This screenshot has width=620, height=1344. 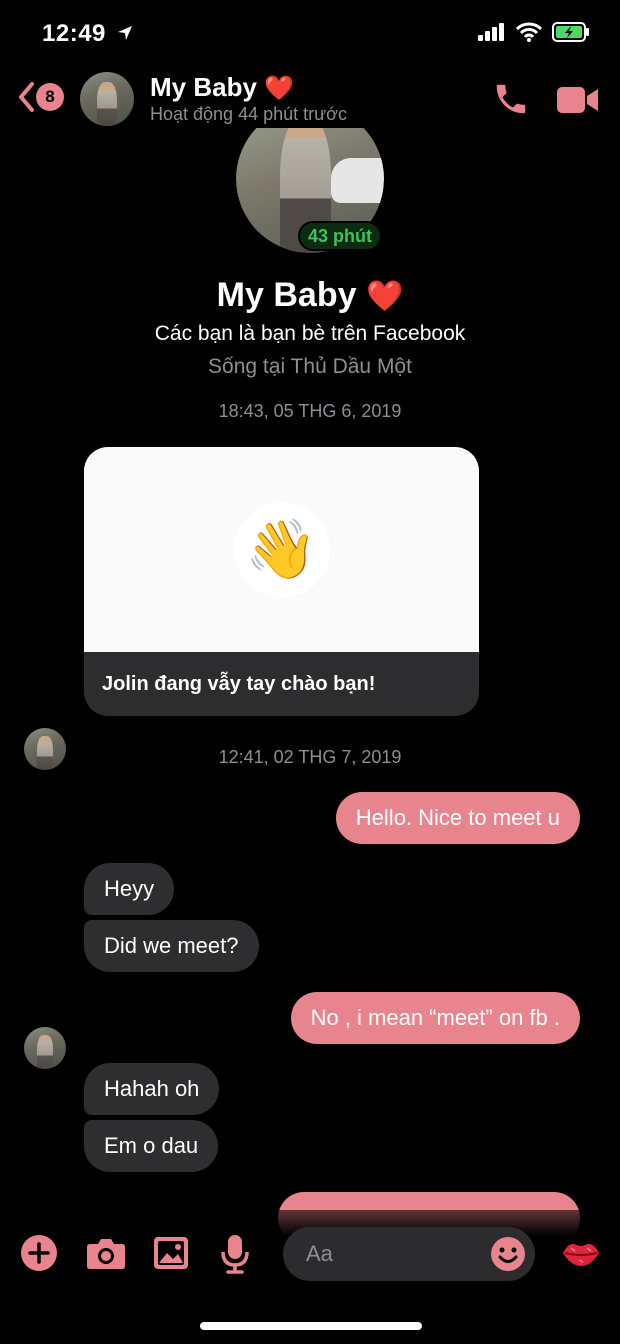 What do you see at coordinates (340, 236) in the screenshot?
I see `active-time-badge: 43 phút` at bounding box center [340, 236].